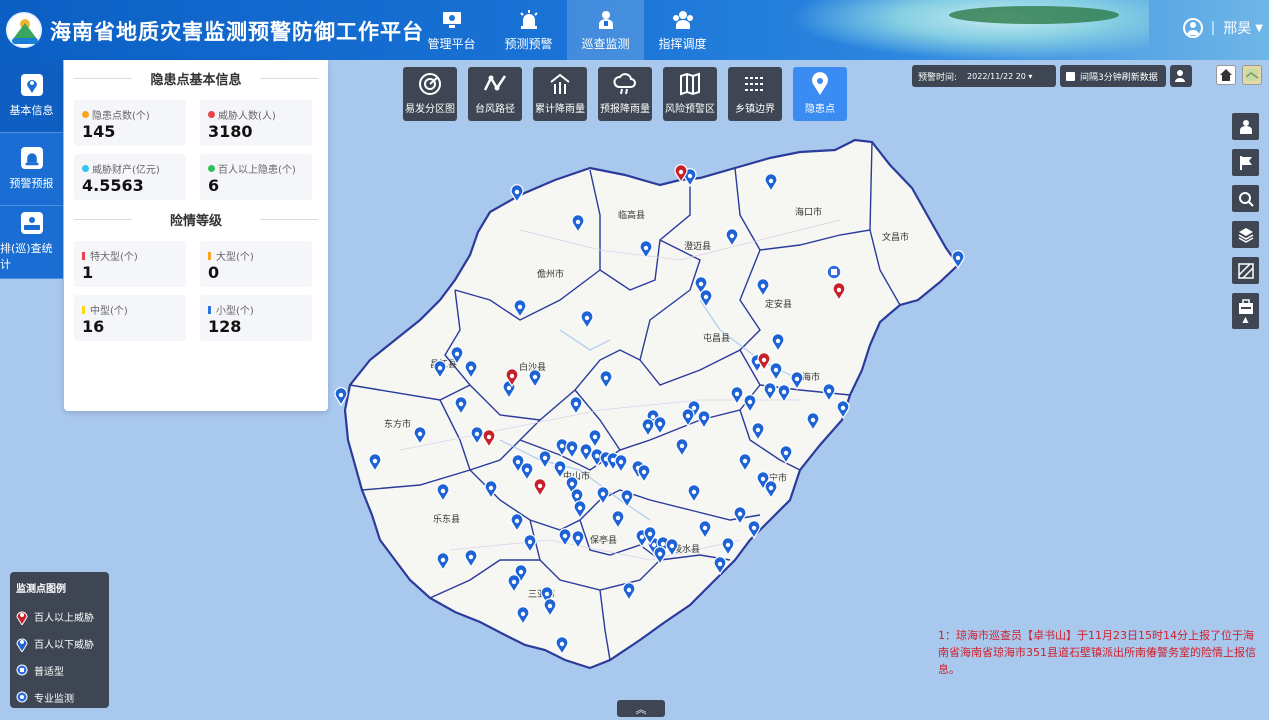  I want to click on tool-label: 预报降雨量, so click(625, 109).